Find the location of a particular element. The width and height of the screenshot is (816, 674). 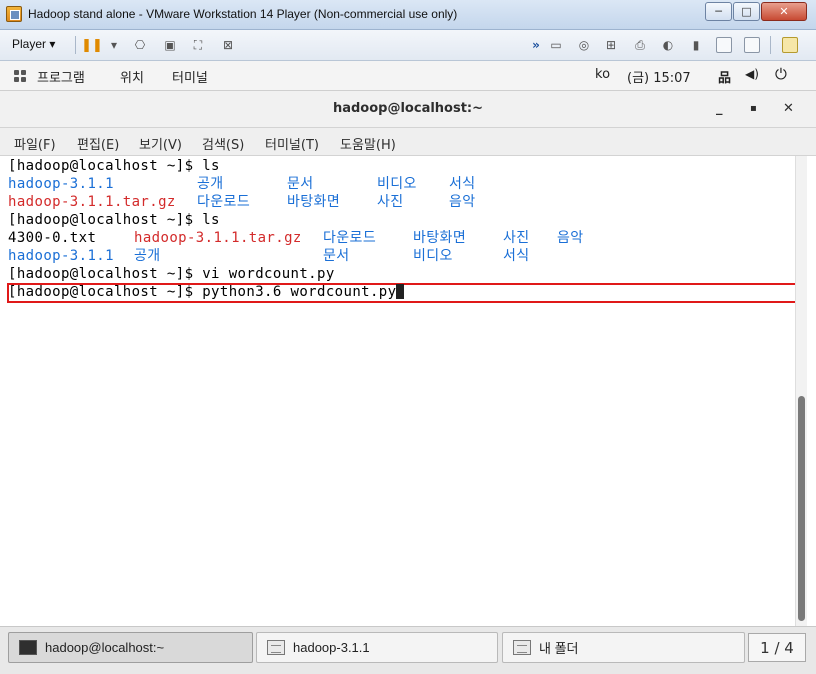

send-ctrl-alt-del-icon: ⎔ is located at coordinates (140, 45).